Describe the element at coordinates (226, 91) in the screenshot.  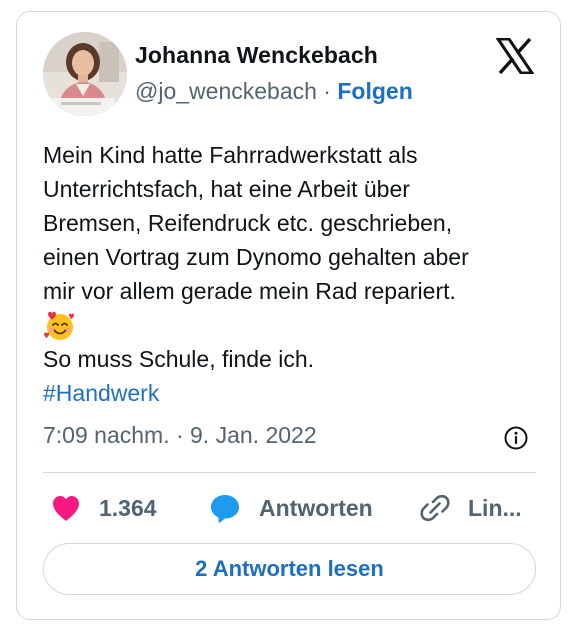
I see `author-handle: @jo_wenckebach` at that location.